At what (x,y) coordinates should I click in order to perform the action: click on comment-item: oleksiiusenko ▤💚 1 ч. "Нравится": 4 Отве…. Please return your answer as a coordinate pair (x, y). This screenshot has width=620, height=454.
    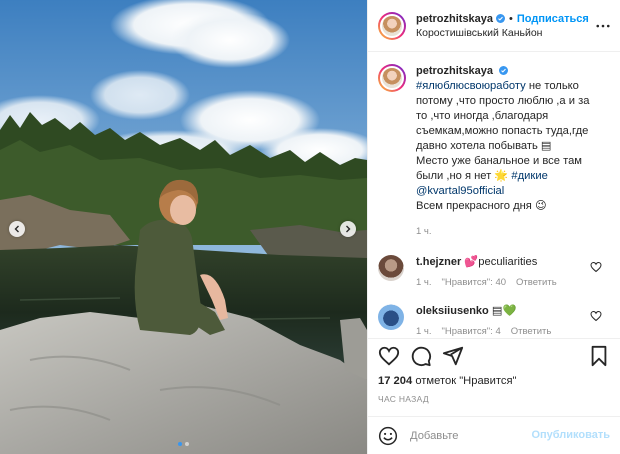
    Looking at the image, I should click on (494, 320).